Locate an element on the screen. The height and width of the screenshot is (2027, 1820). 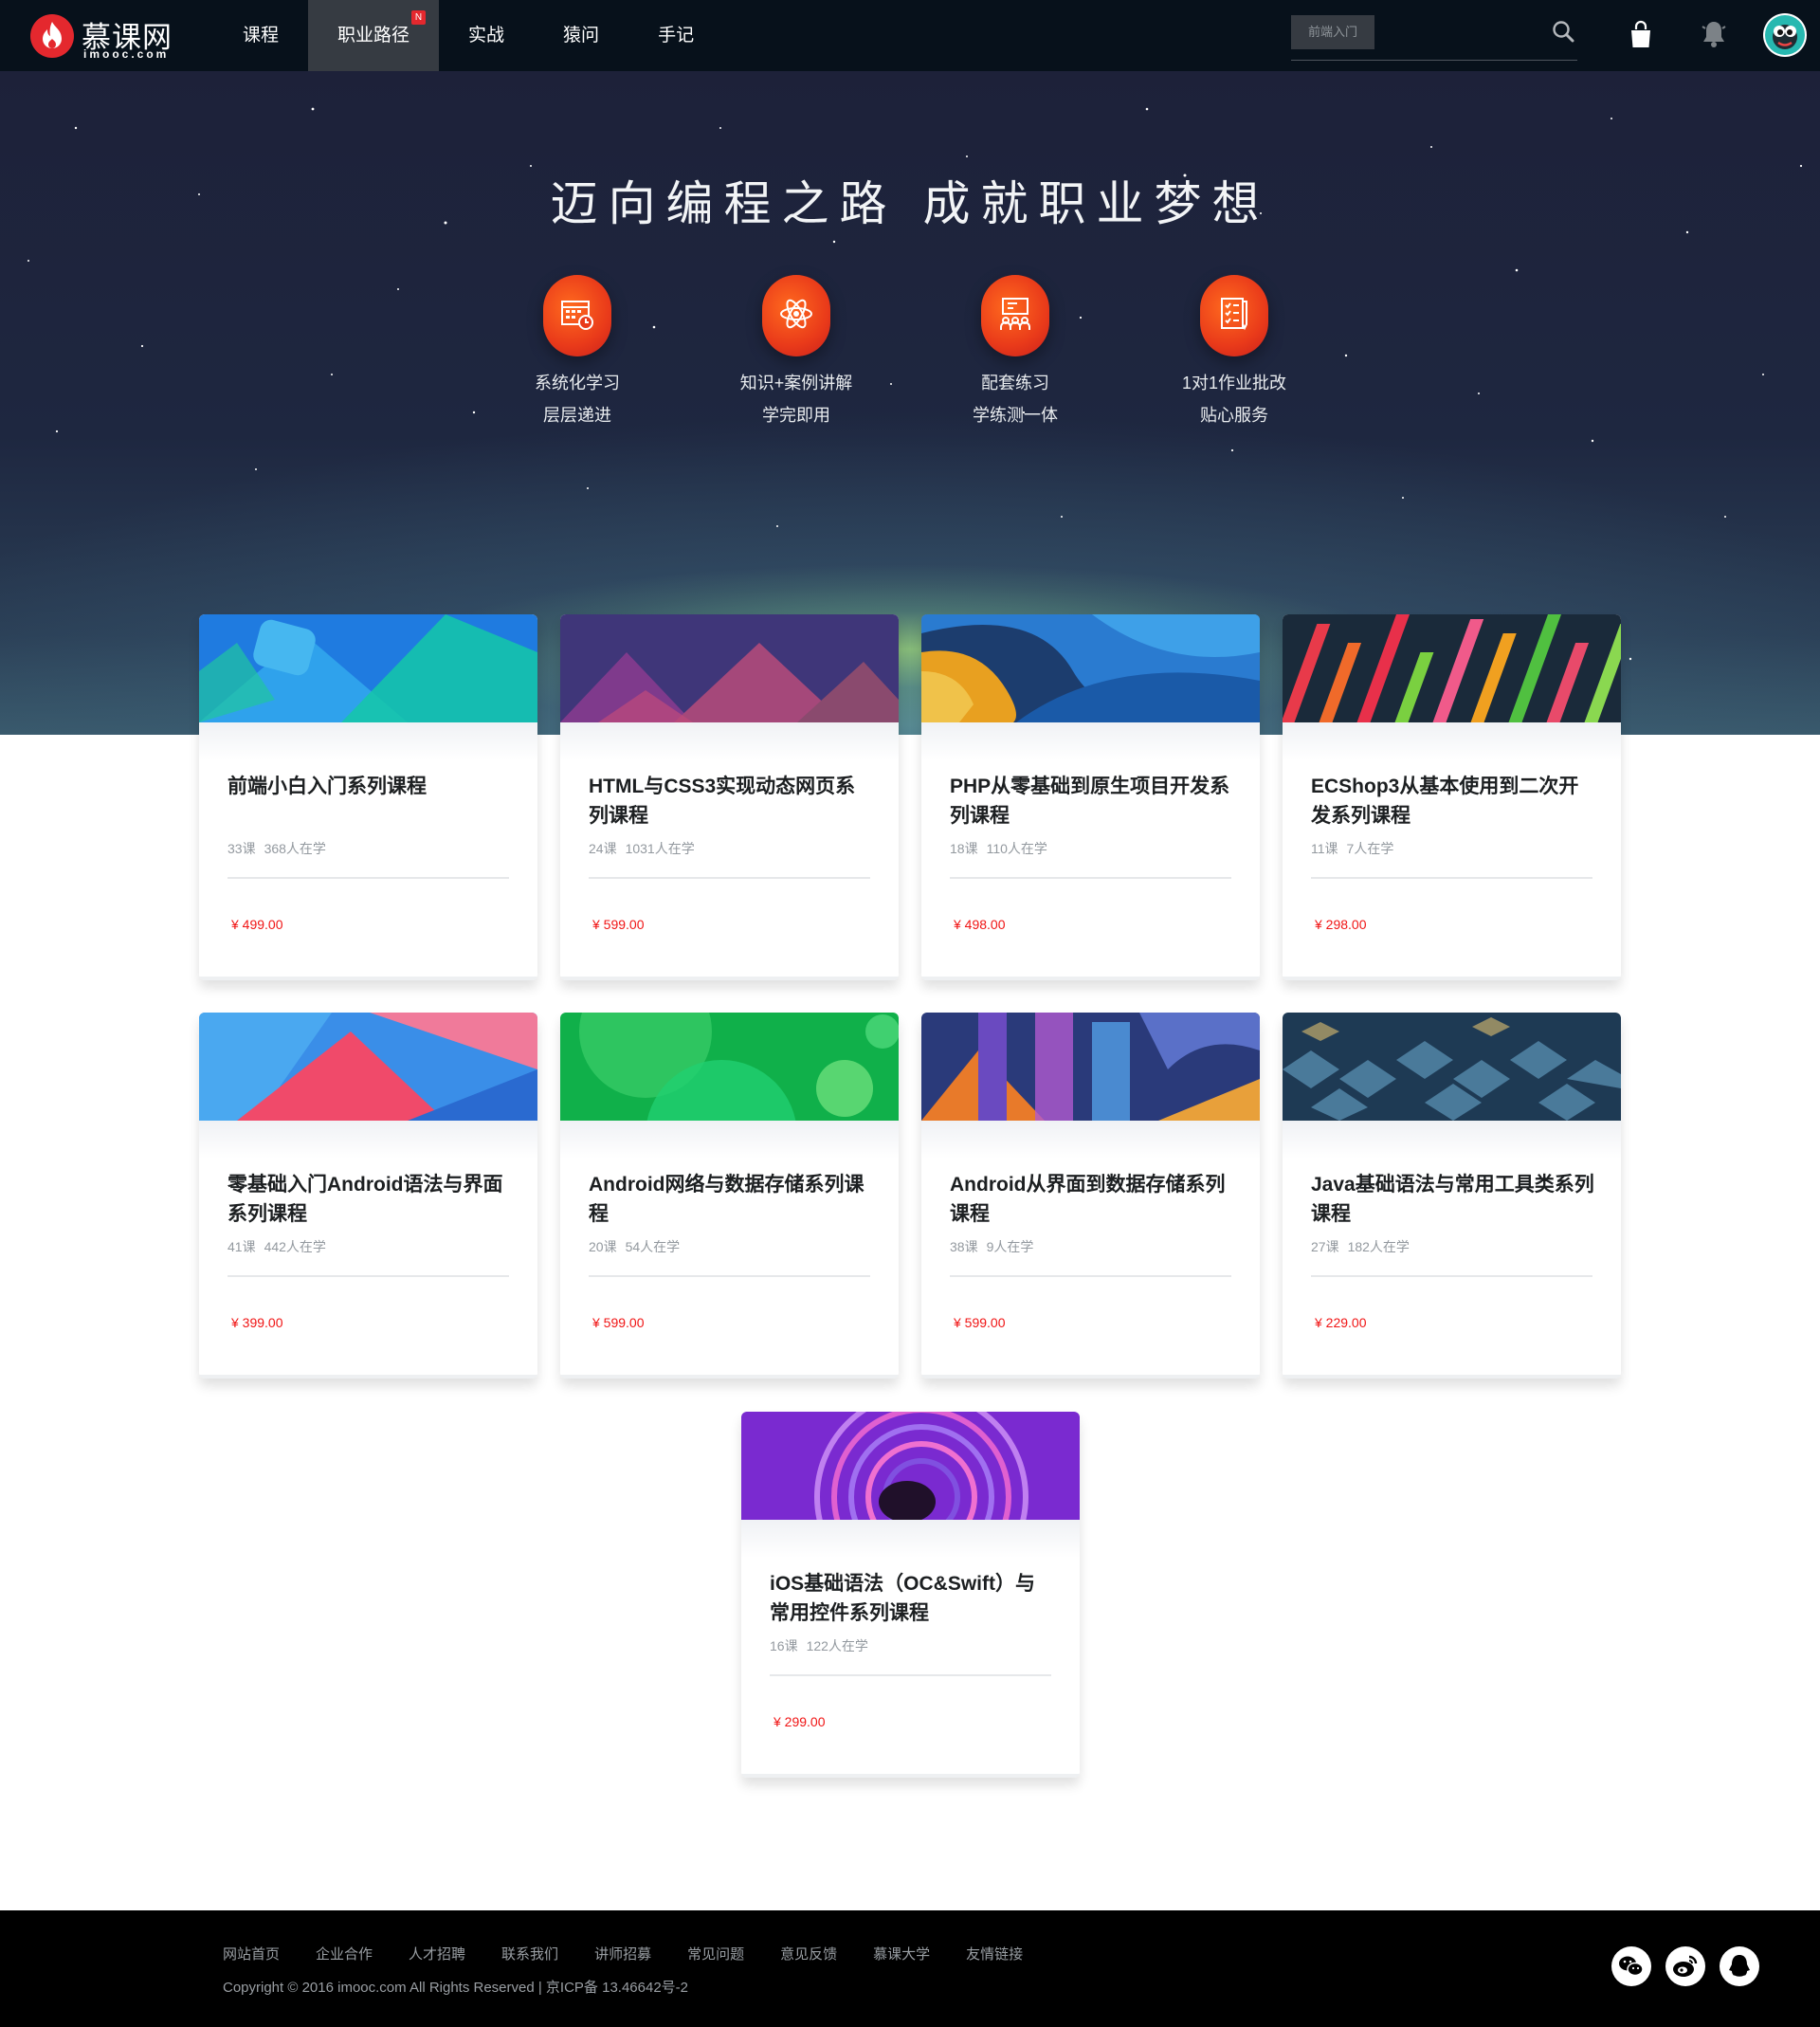
lesson-count: 33课 is located at coordinates (242, 848).